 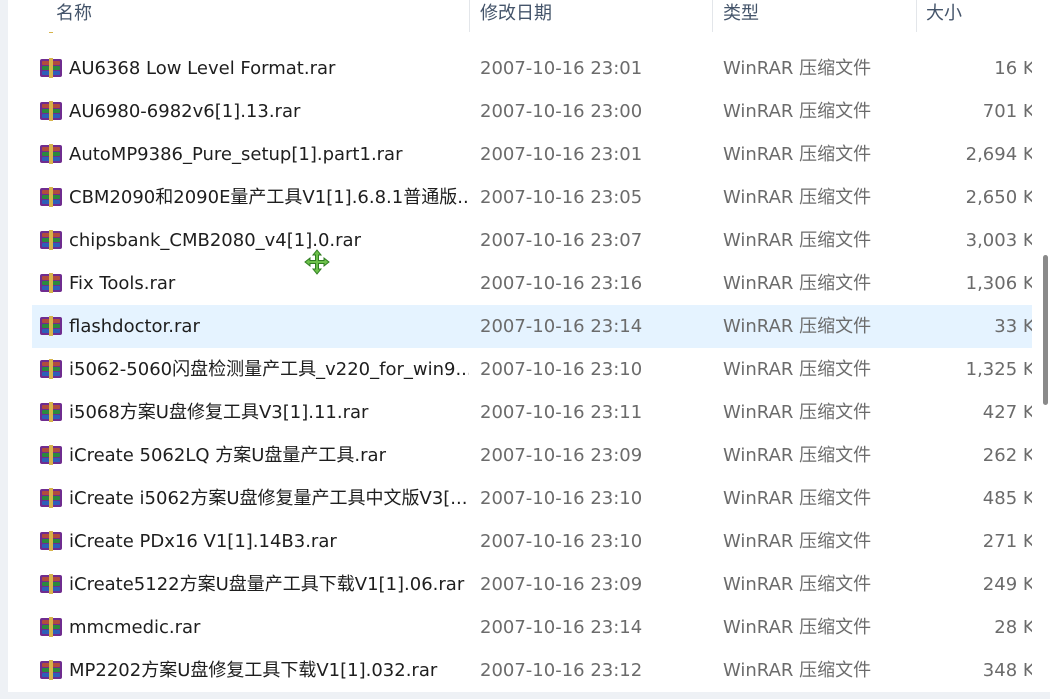 What do you see at coordinates (998, 197) in the screenshot?
I see `file-size: 2,650 KI` at bounding box center [998, 197].